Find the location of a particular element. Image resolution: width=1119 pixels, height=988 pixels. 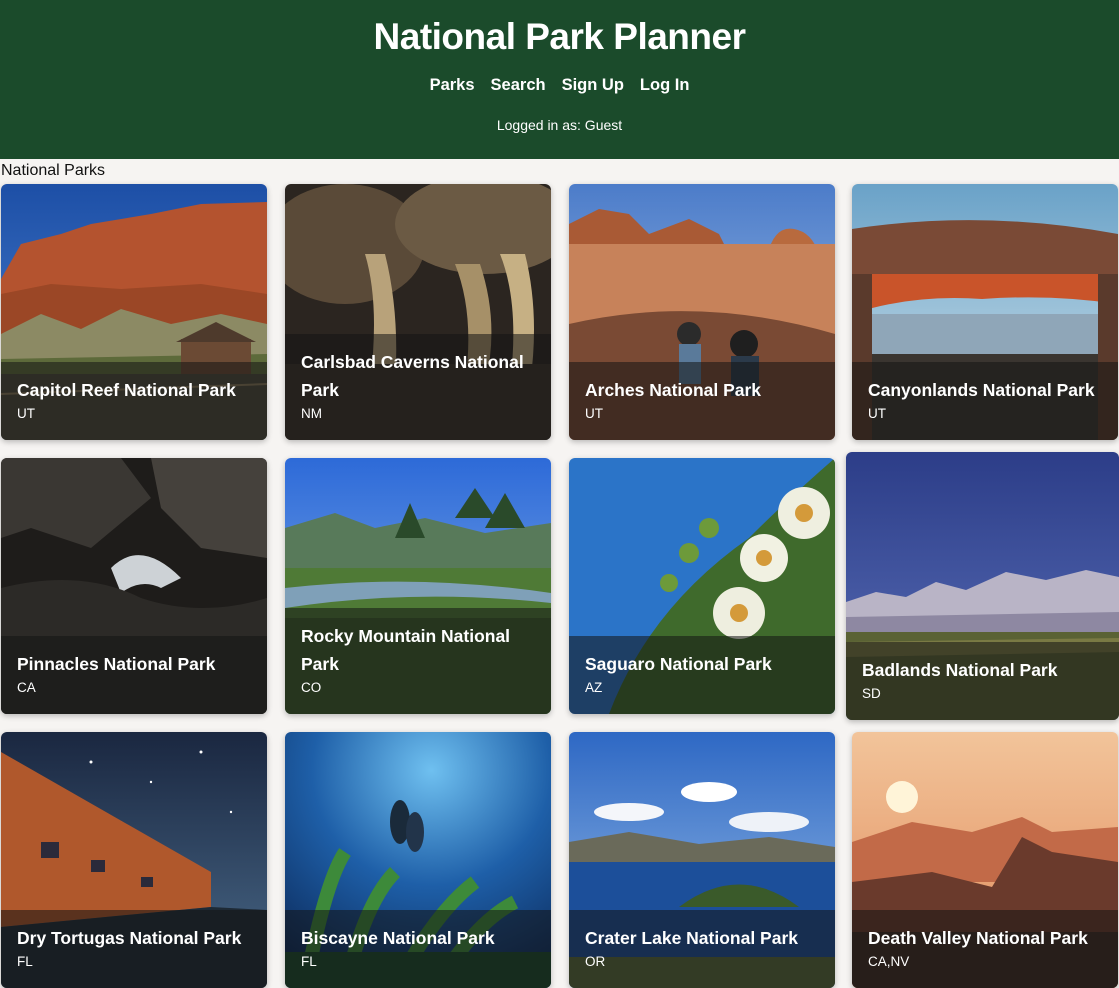

park-card-overlay: Crater Lake National Park OR is located at coordinates (702, 949).